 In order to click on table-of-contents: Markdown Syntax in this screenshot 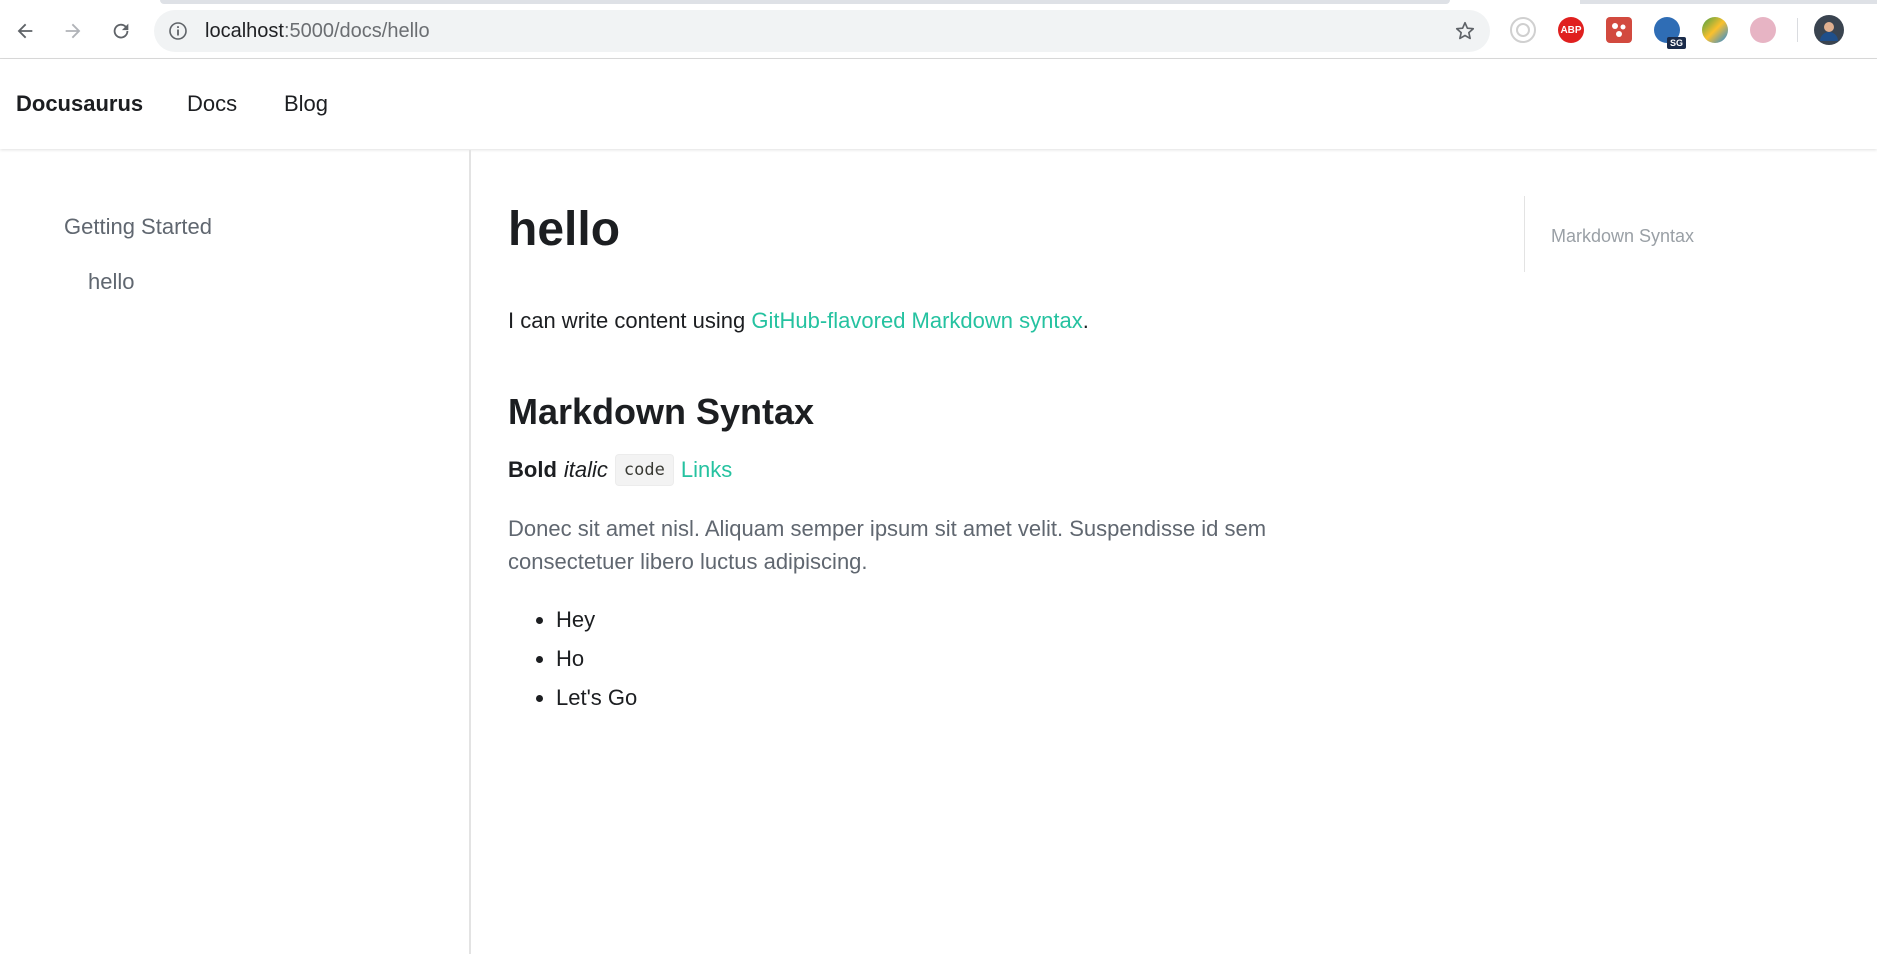, I will do `click(1654, 234)`.